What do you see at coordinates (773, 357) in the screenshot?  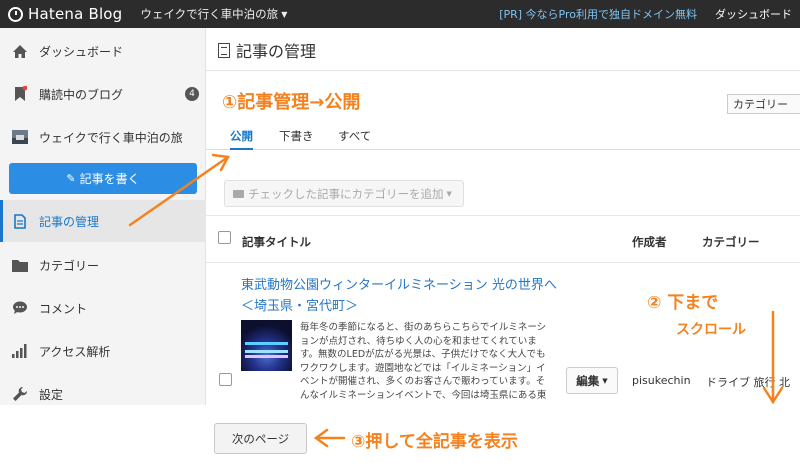 I see `arrow-scroll-down` at bounding box center [773, 357].